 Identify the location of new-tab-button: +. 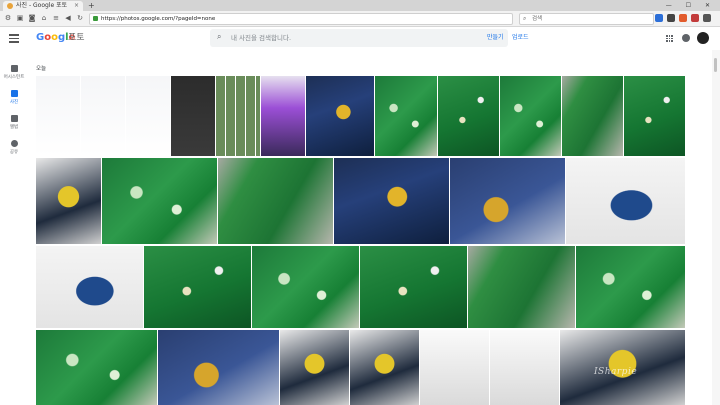
(91, 5).